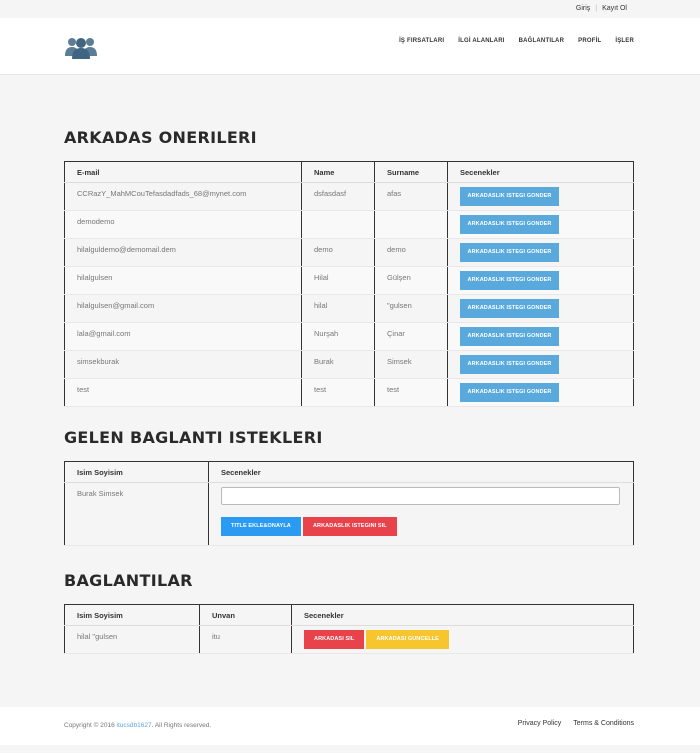  Describe the element at coordinates (183, 308) in the screenshot. I see `email-cell: hilalgulsen@gmail.com` at that location.